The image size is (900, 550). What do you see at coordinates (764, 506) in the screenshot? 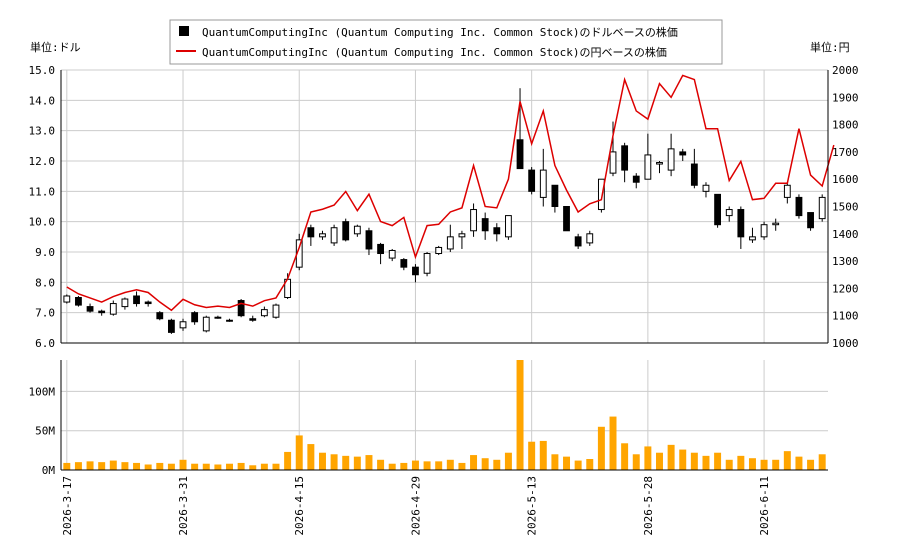
I see `x-tick-label: 2026-6-11` at bounding box center [764, 506].